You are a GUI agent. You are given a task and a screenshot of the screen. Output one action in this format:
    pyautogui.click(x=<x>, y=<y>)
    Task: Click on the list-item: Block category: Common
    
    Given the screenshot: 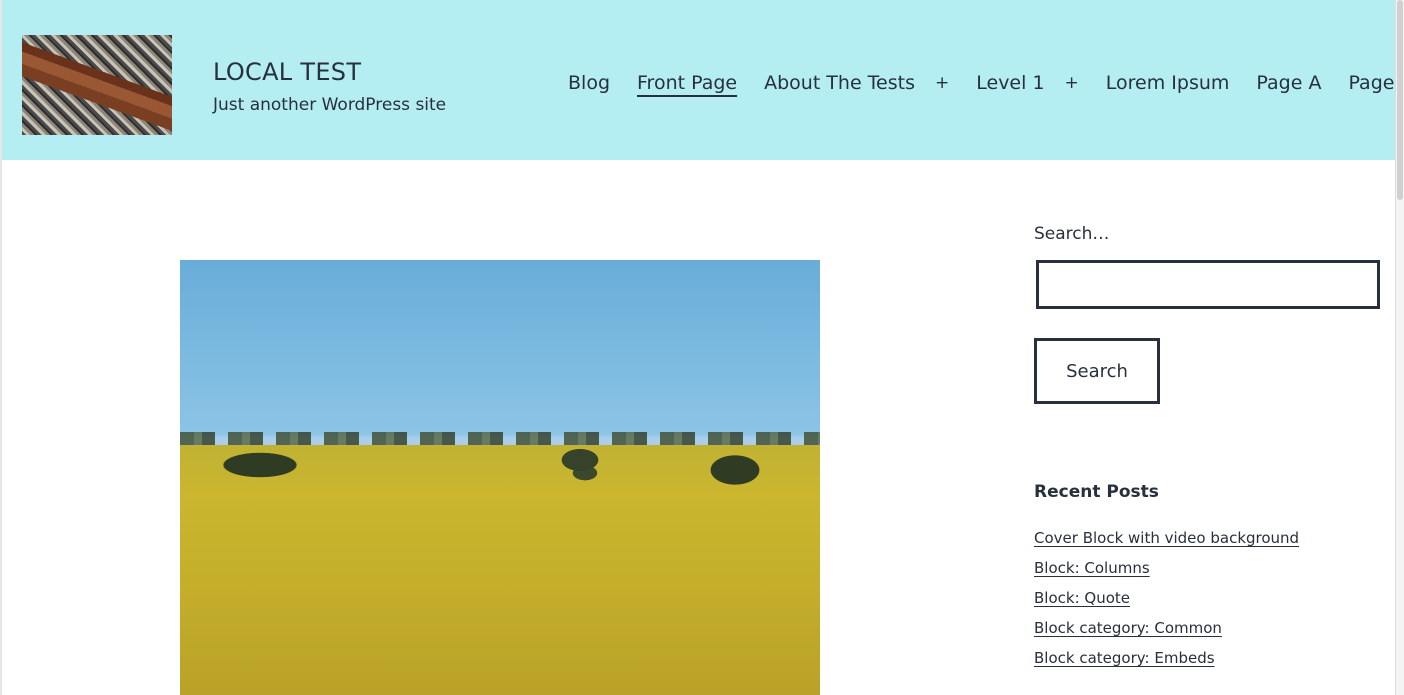 What is the action you would take?
    pyautogui.click(x=1166, y=634)
    